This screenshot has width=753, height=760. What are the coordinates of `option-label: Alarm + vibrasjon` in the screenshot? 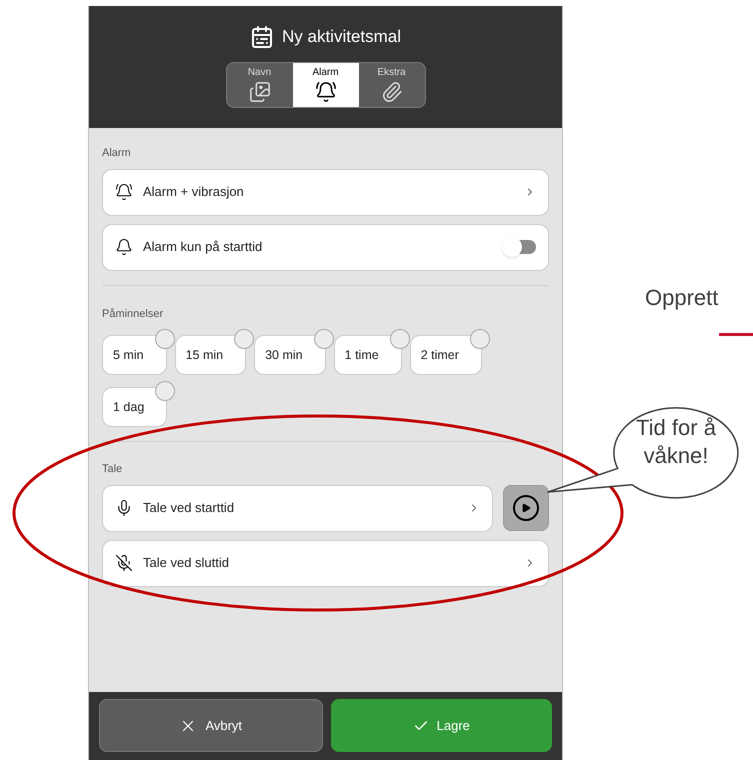 It's located at (194, 192).